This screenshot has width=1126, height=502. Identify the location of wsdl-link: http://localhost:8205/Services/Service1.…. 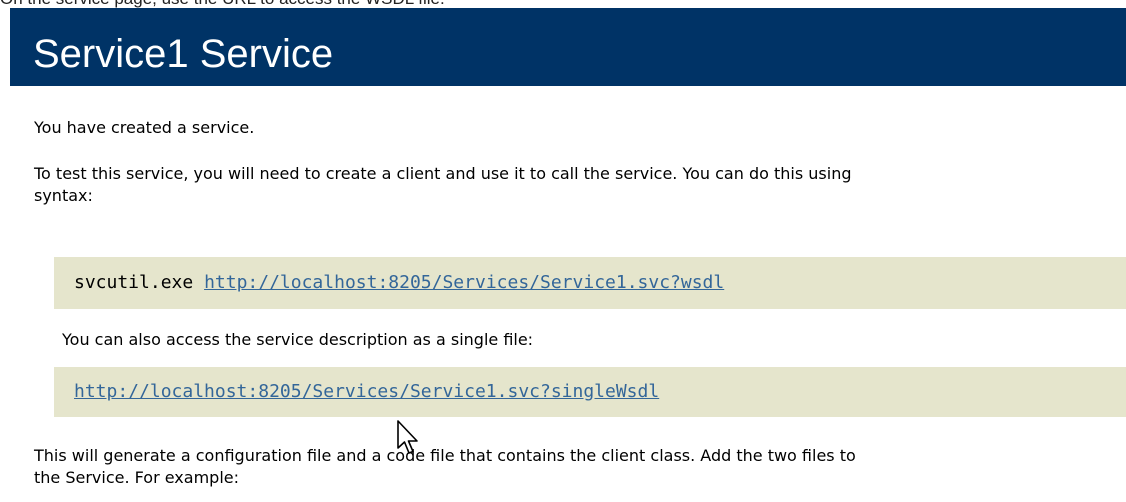
(464, 282).